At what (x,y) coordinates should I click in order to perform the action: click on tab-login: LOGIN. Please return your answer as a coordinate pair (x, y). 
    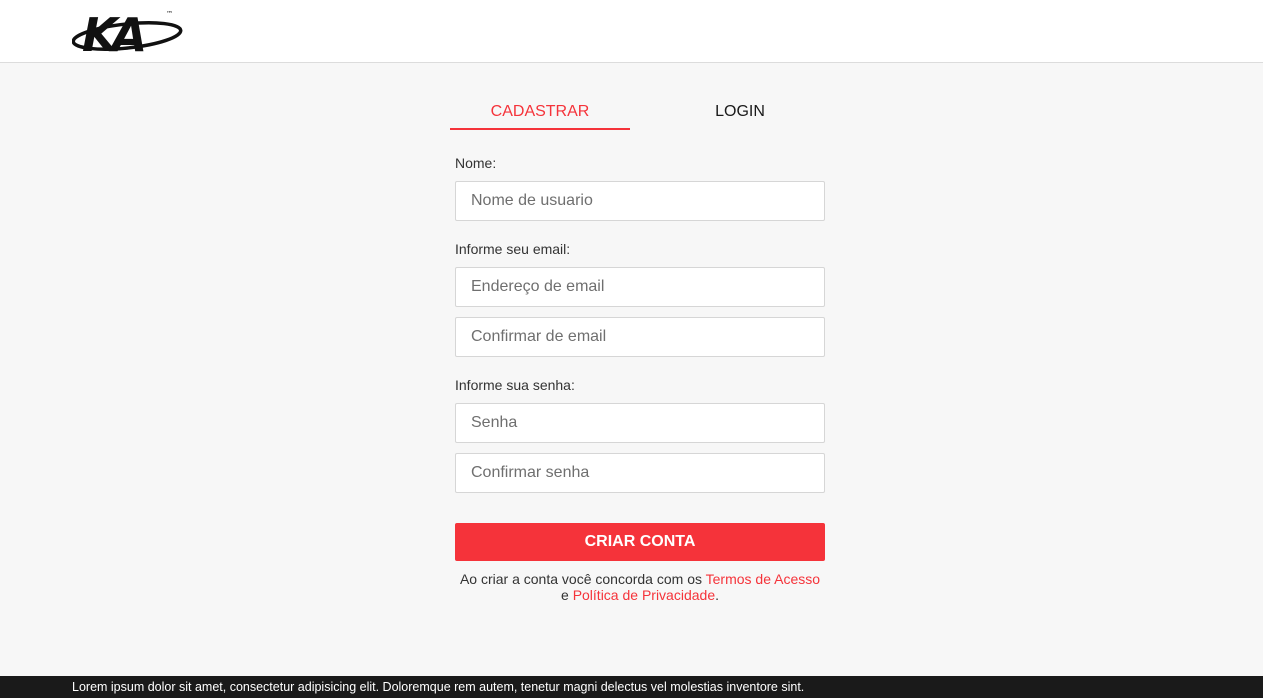
    Looking at the image, I should click on (740, 114).